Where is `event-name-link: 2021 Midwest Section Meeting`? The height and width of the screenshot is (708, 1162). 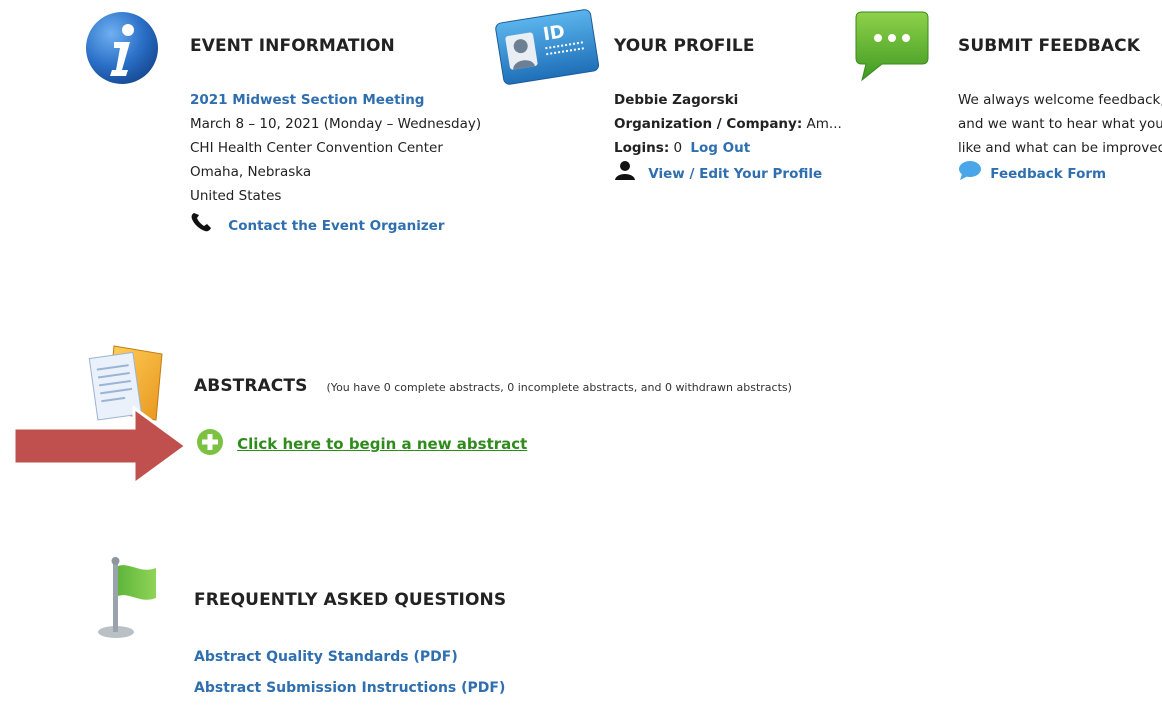
event-name-link: 2021 Midwest Section Meeting is located at coordinates (307, 100).